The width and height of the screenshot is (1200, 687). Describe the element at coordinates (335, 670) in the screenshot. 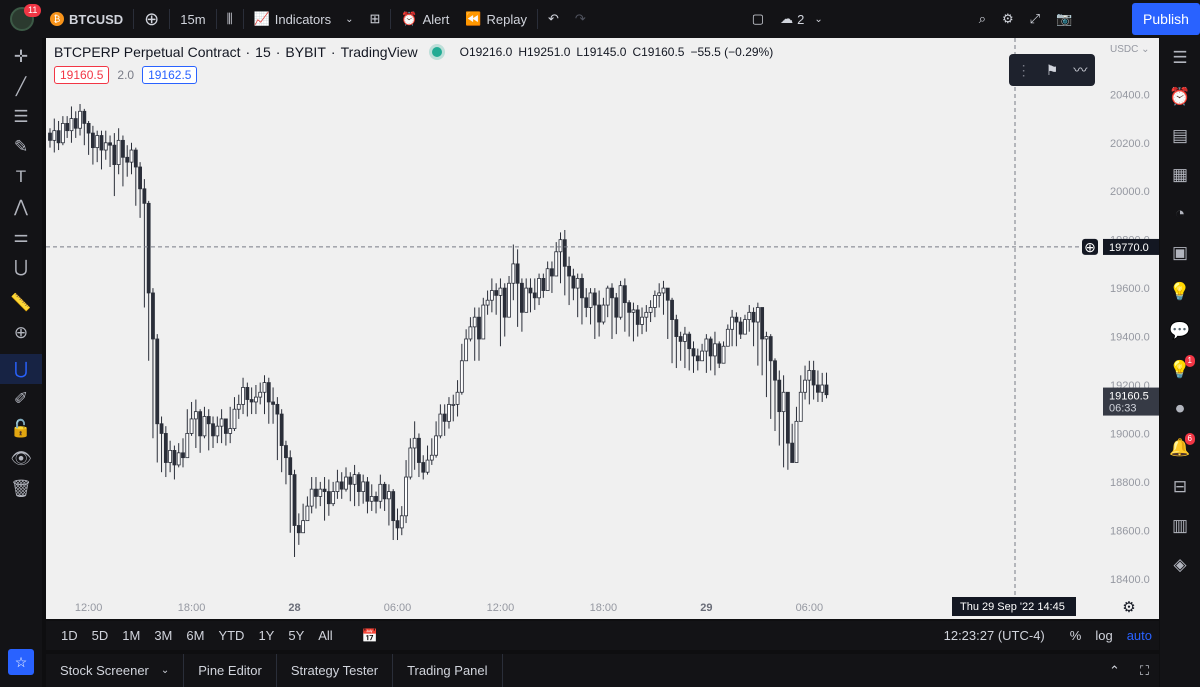

I see `tab-strategy-tester: Strategy Tester` at that location.